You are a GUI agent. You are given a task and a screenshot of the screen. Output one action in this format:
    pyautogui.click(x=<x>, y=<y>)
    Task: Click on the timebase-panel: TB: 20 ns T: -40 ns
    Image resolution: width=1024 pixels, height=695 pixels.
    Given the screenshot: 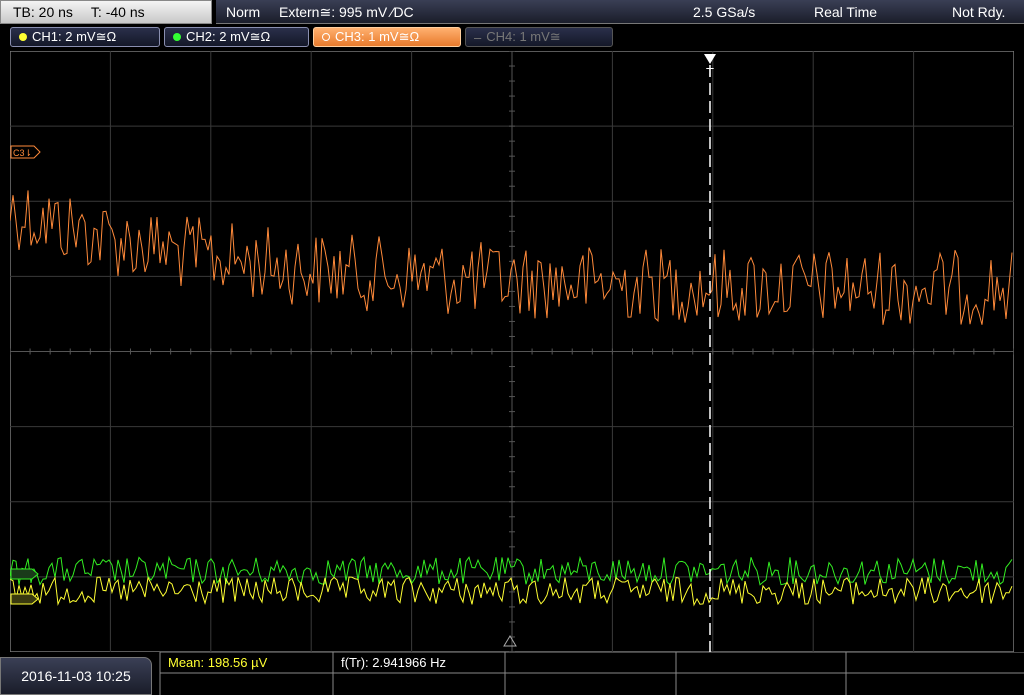 What is the action you would take?
    pyautogui.click(x=106, y=12)
    